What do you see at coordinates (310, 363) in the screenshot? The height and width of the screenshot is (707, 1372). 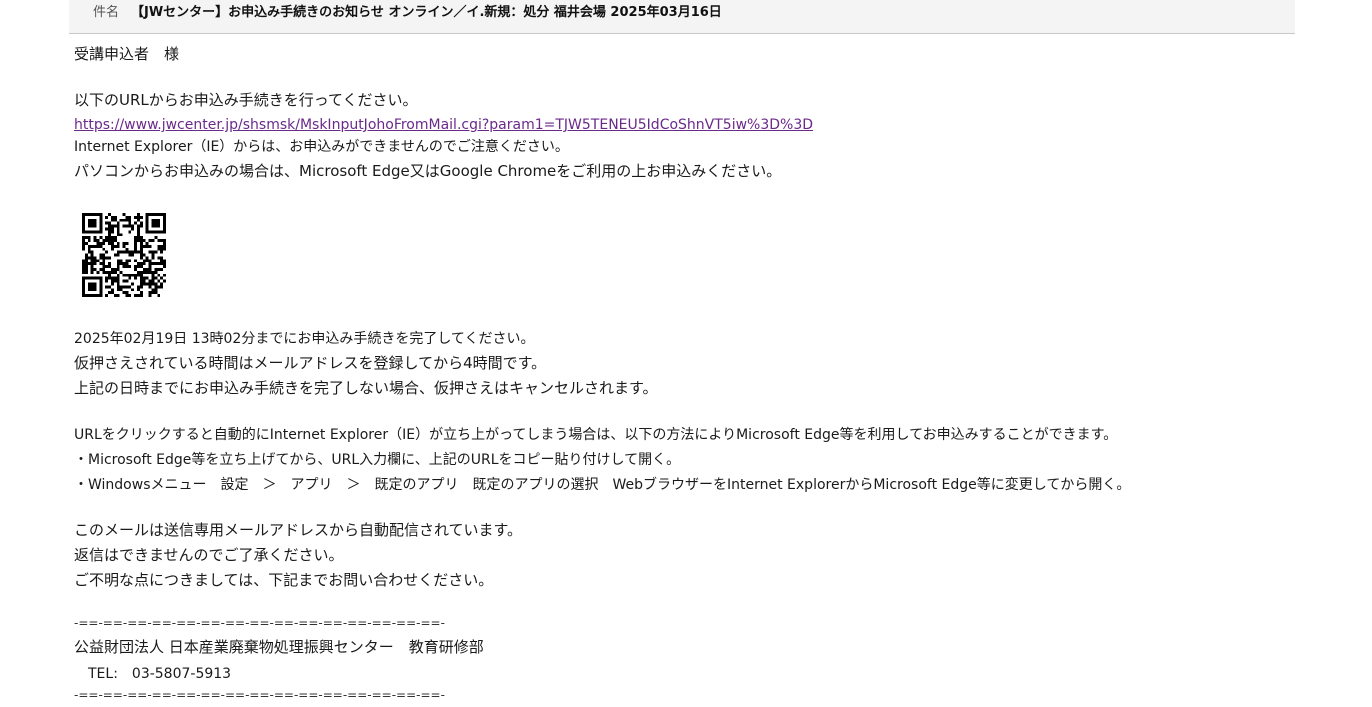 I see `hold-note-text: 仮押さえされている時間はメールアドレスを登録してから4時間です。` at bounding box center [310, 363].